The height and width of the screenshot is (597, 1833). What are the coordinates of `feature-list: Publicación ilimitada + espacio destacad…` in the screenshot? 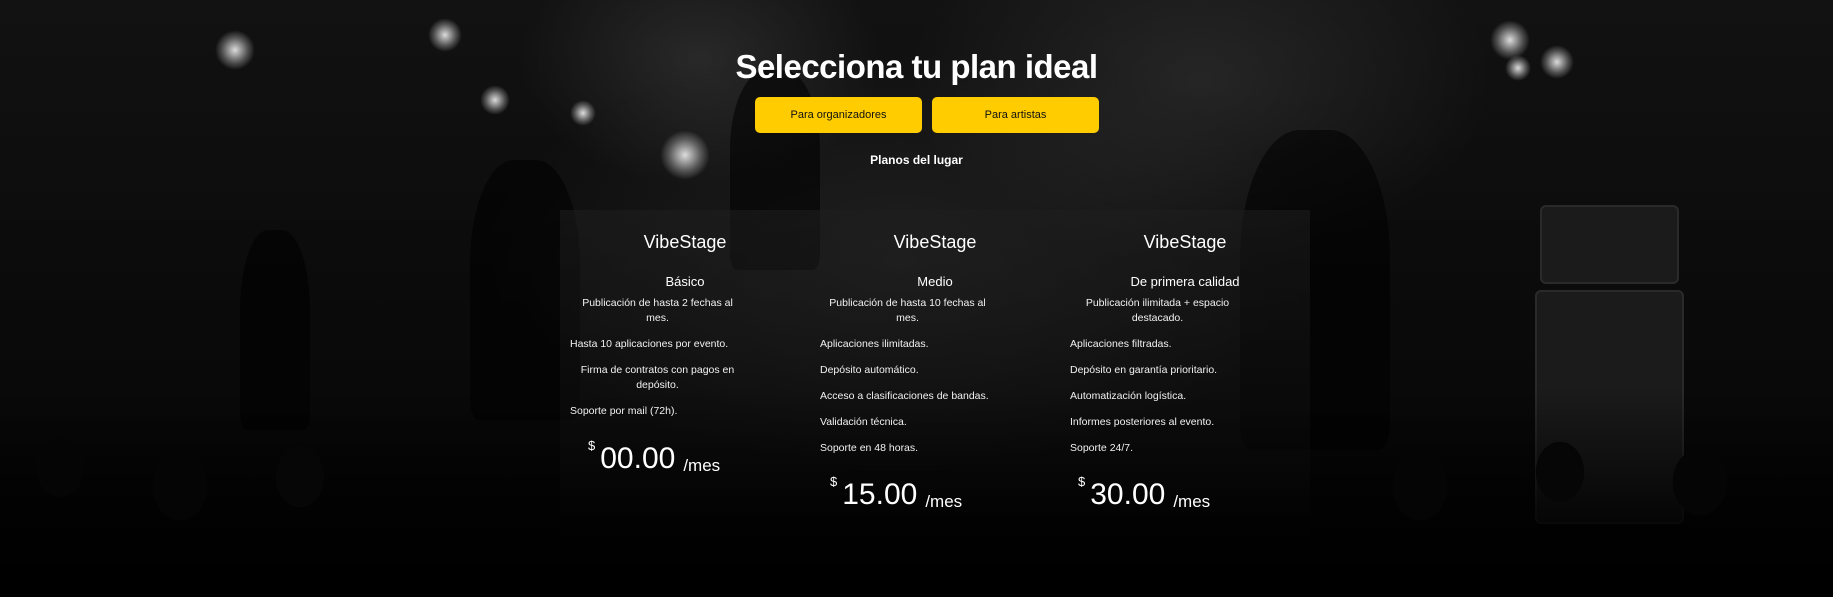 It's located at (1157, 381).